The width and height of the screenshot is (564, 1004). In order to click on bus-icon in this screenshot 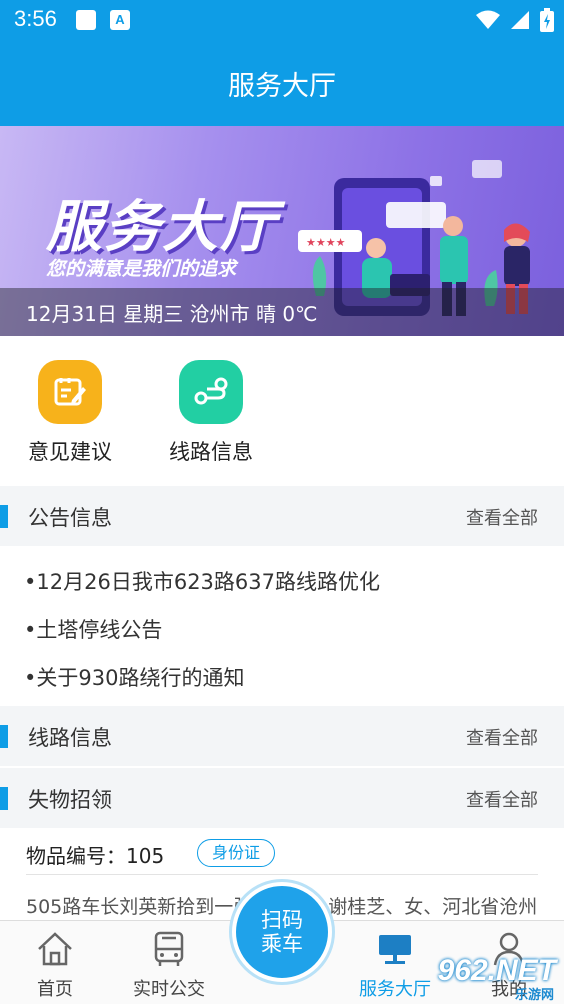, I will do `click(169, 948)`.